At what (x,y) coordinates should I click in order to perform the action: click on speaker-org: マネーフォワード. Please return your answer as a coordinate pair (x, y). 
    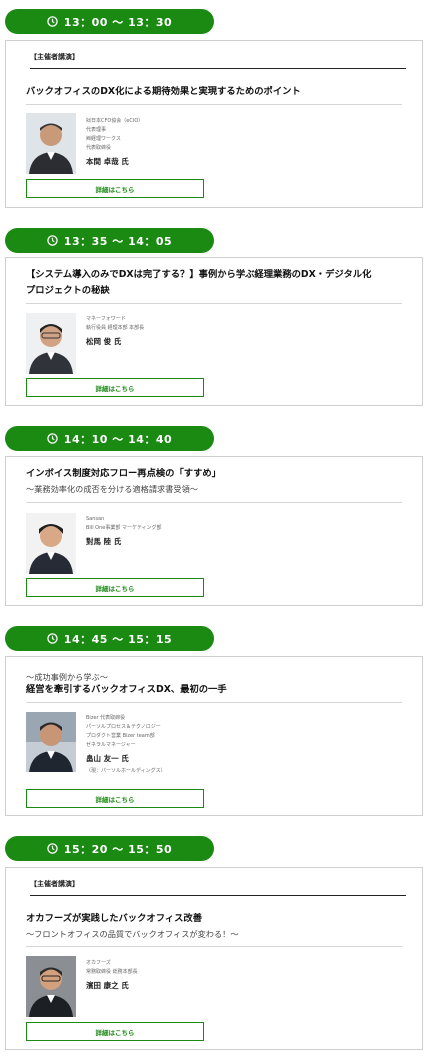
    Looking at the image, I should click on (106, 319).